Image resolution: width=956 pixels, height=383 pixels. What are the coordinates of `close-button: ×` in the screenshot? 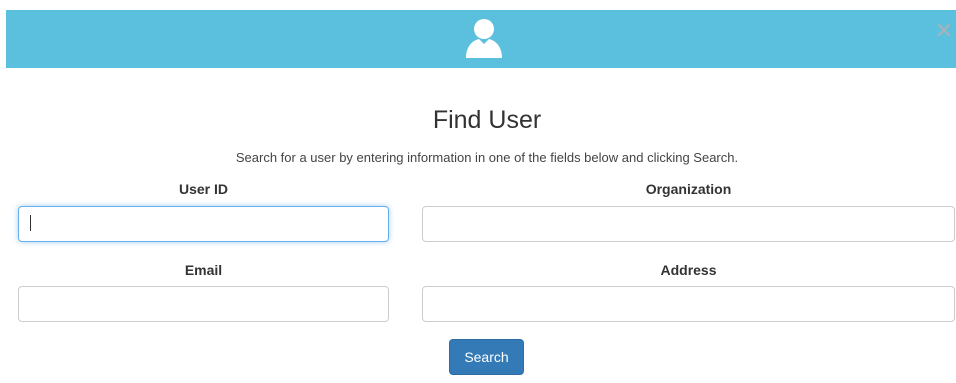 It's located at (944, 31).